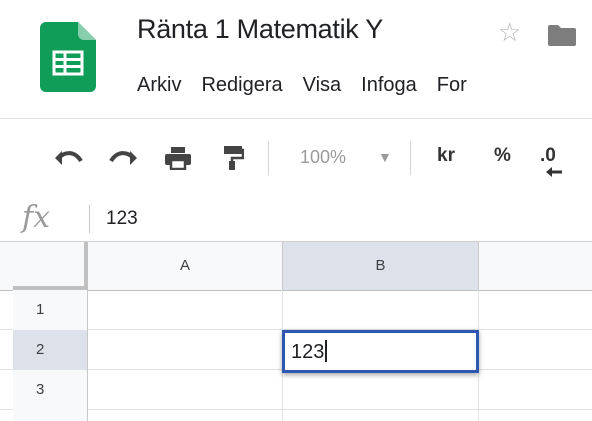  I want to click on undo-icon, so click(69, 158).